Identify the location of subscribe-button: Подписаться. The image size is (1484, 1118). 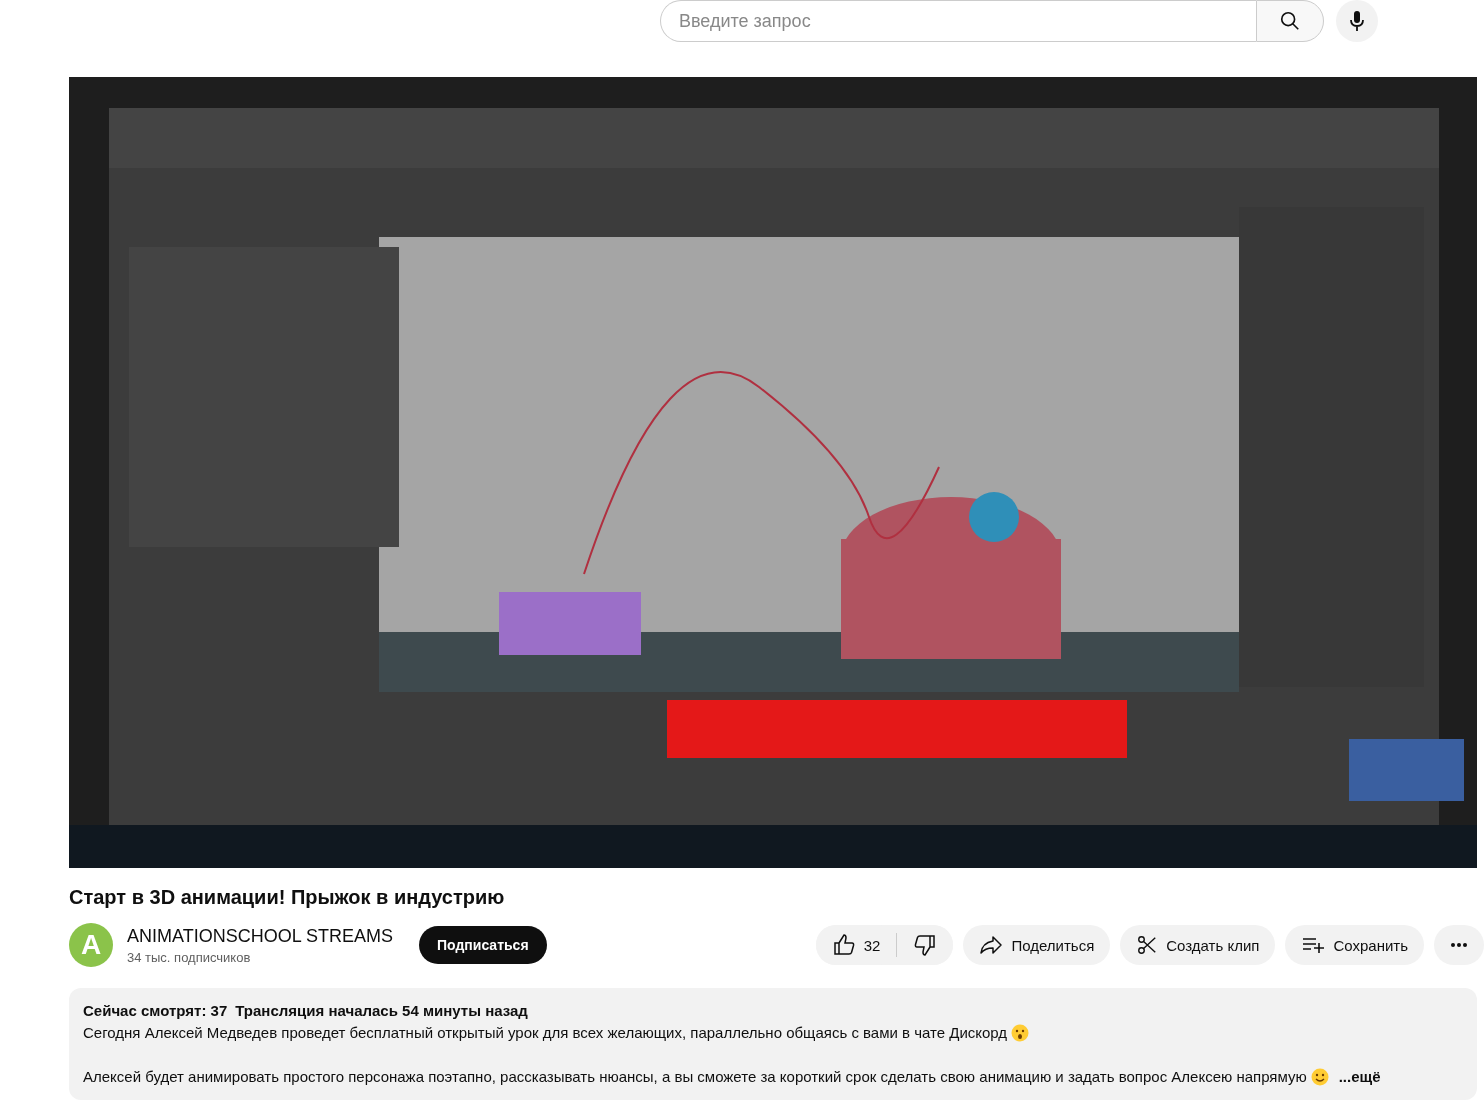
(483, 945).